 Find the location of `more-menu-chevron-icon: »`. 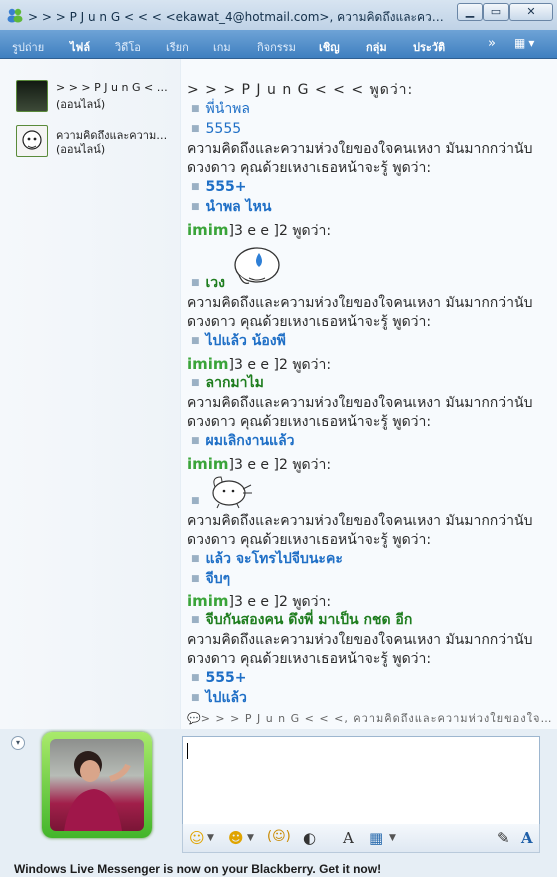

more-menu-chevron-icon: » is located at coordinates (492, 43).